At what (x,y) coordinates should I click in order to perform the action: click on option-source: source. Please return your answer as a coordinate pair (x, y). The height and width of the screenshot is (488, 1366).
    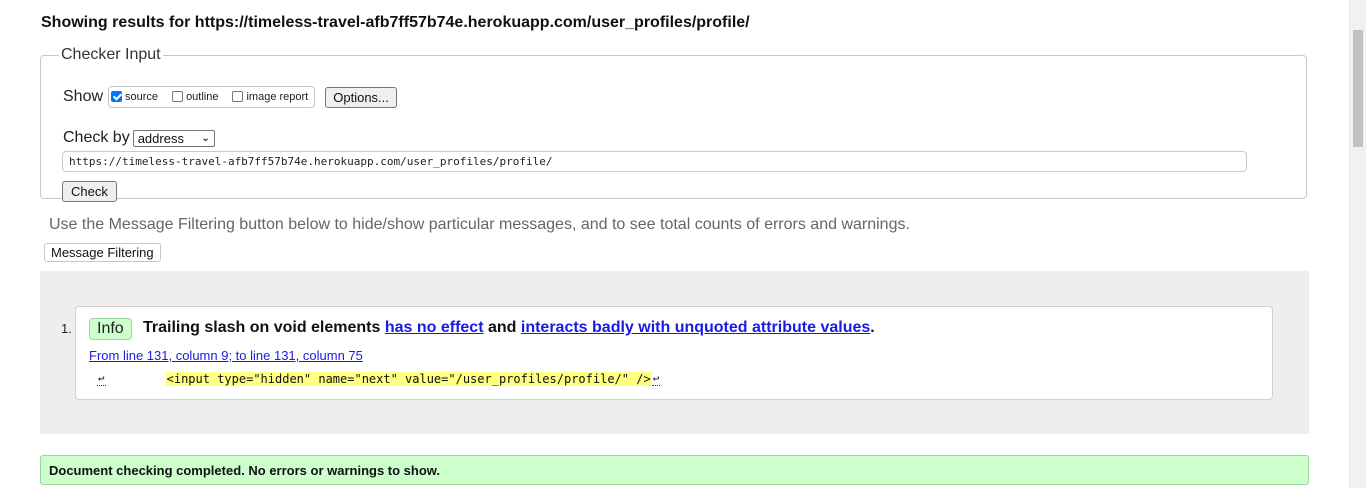
    Looking at the image, I should click on (135, 96).